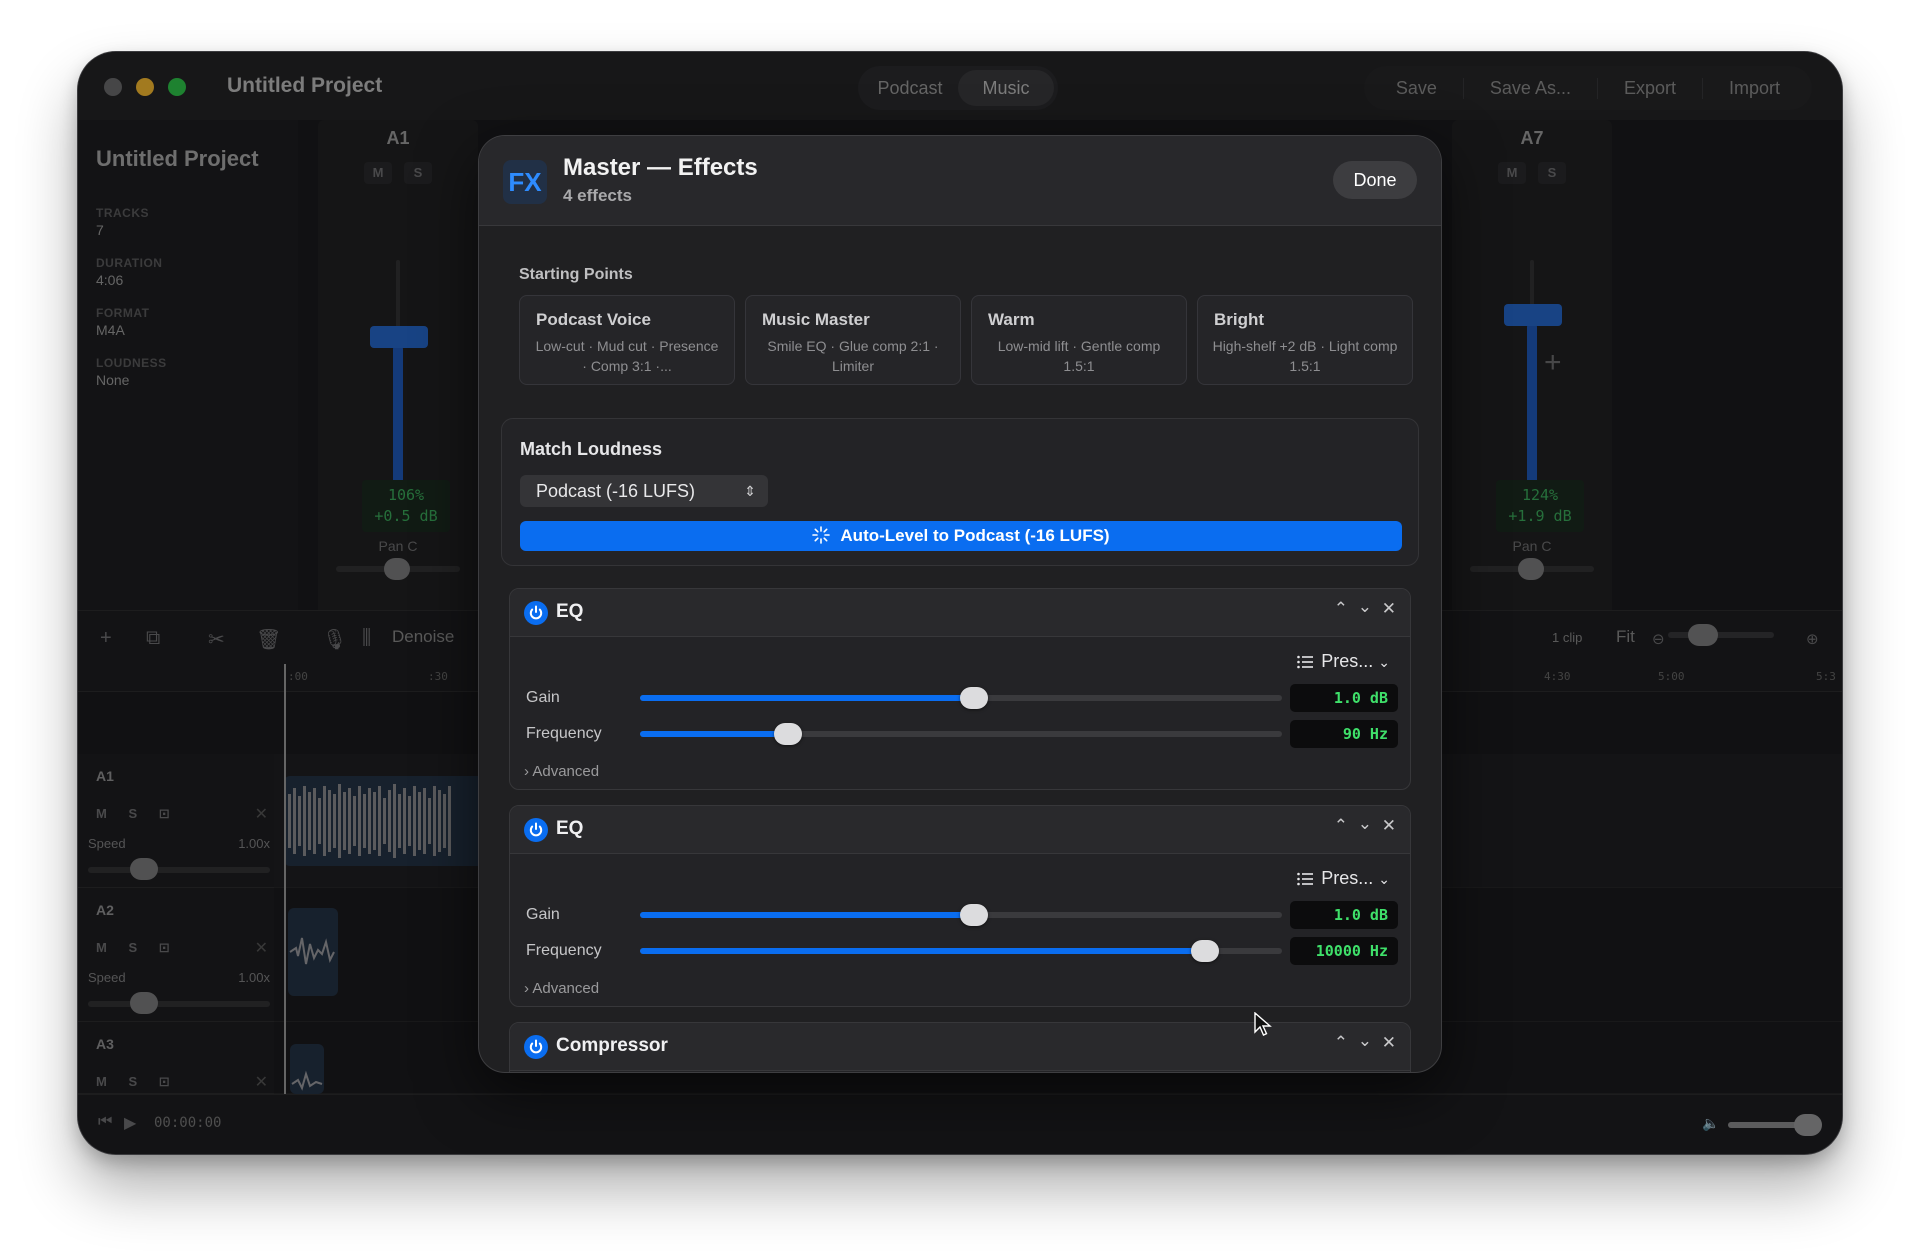 This screenshot has width=1920, height=1258. I want to click on mode-podcast-tab: Podcast, so click(910, 88).